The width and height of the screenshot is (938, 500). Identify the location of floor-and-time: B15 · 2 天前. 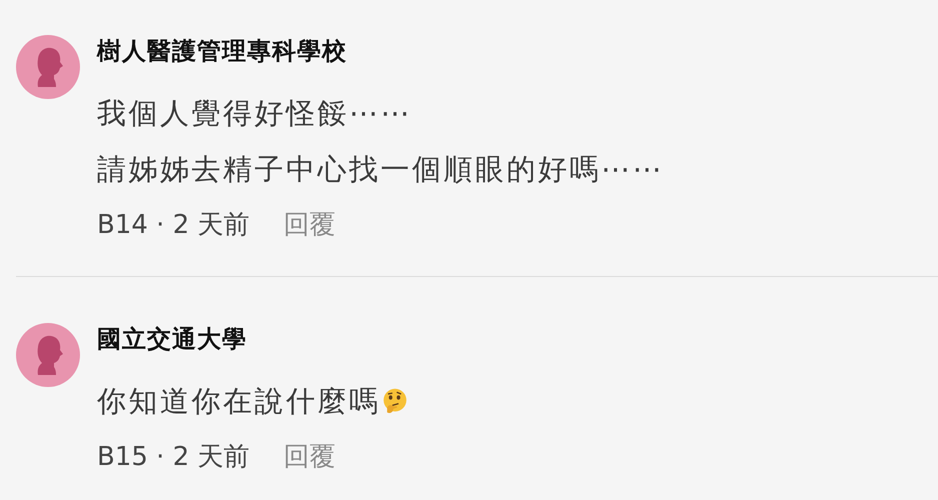
(173, 457).